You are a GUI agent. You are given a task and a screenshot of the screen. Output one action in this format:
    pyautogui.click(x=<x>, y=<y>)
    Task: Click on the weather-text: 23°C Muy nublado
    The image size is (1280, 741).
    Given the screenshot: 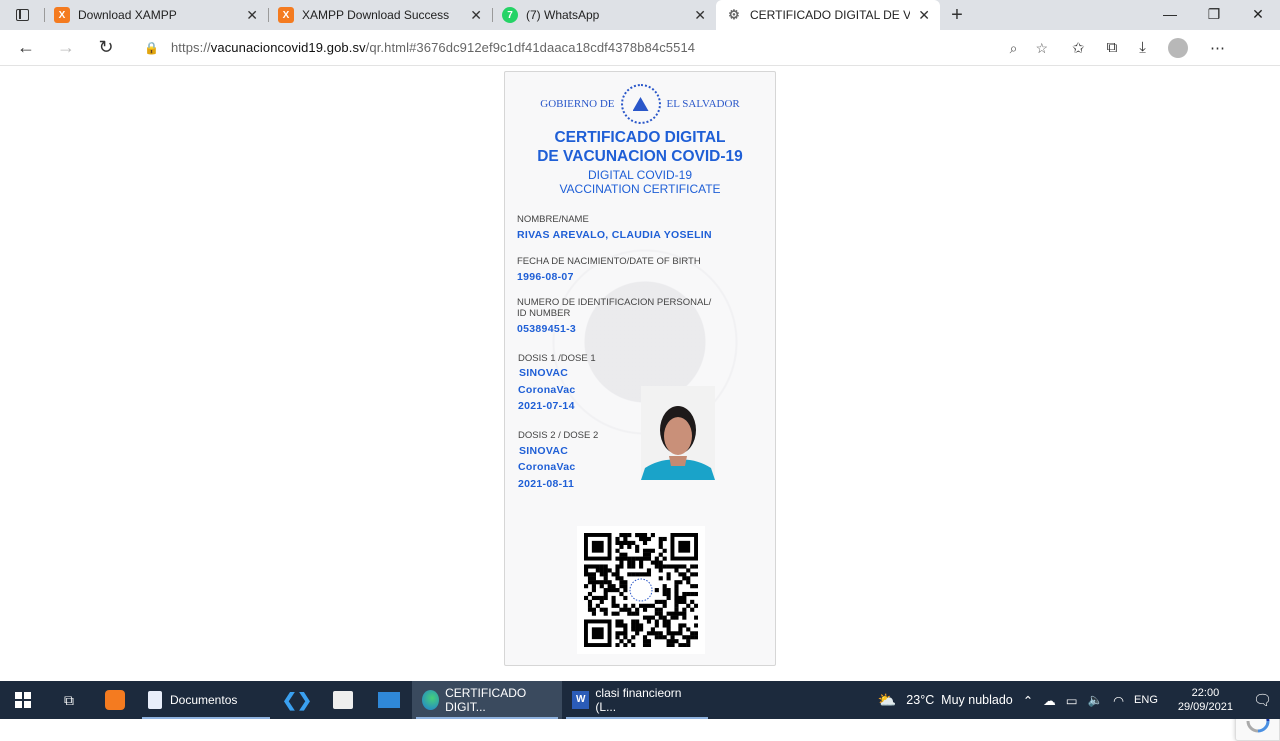 What is the action you would take?
    pyautogui.click(x=959, y=700)
    